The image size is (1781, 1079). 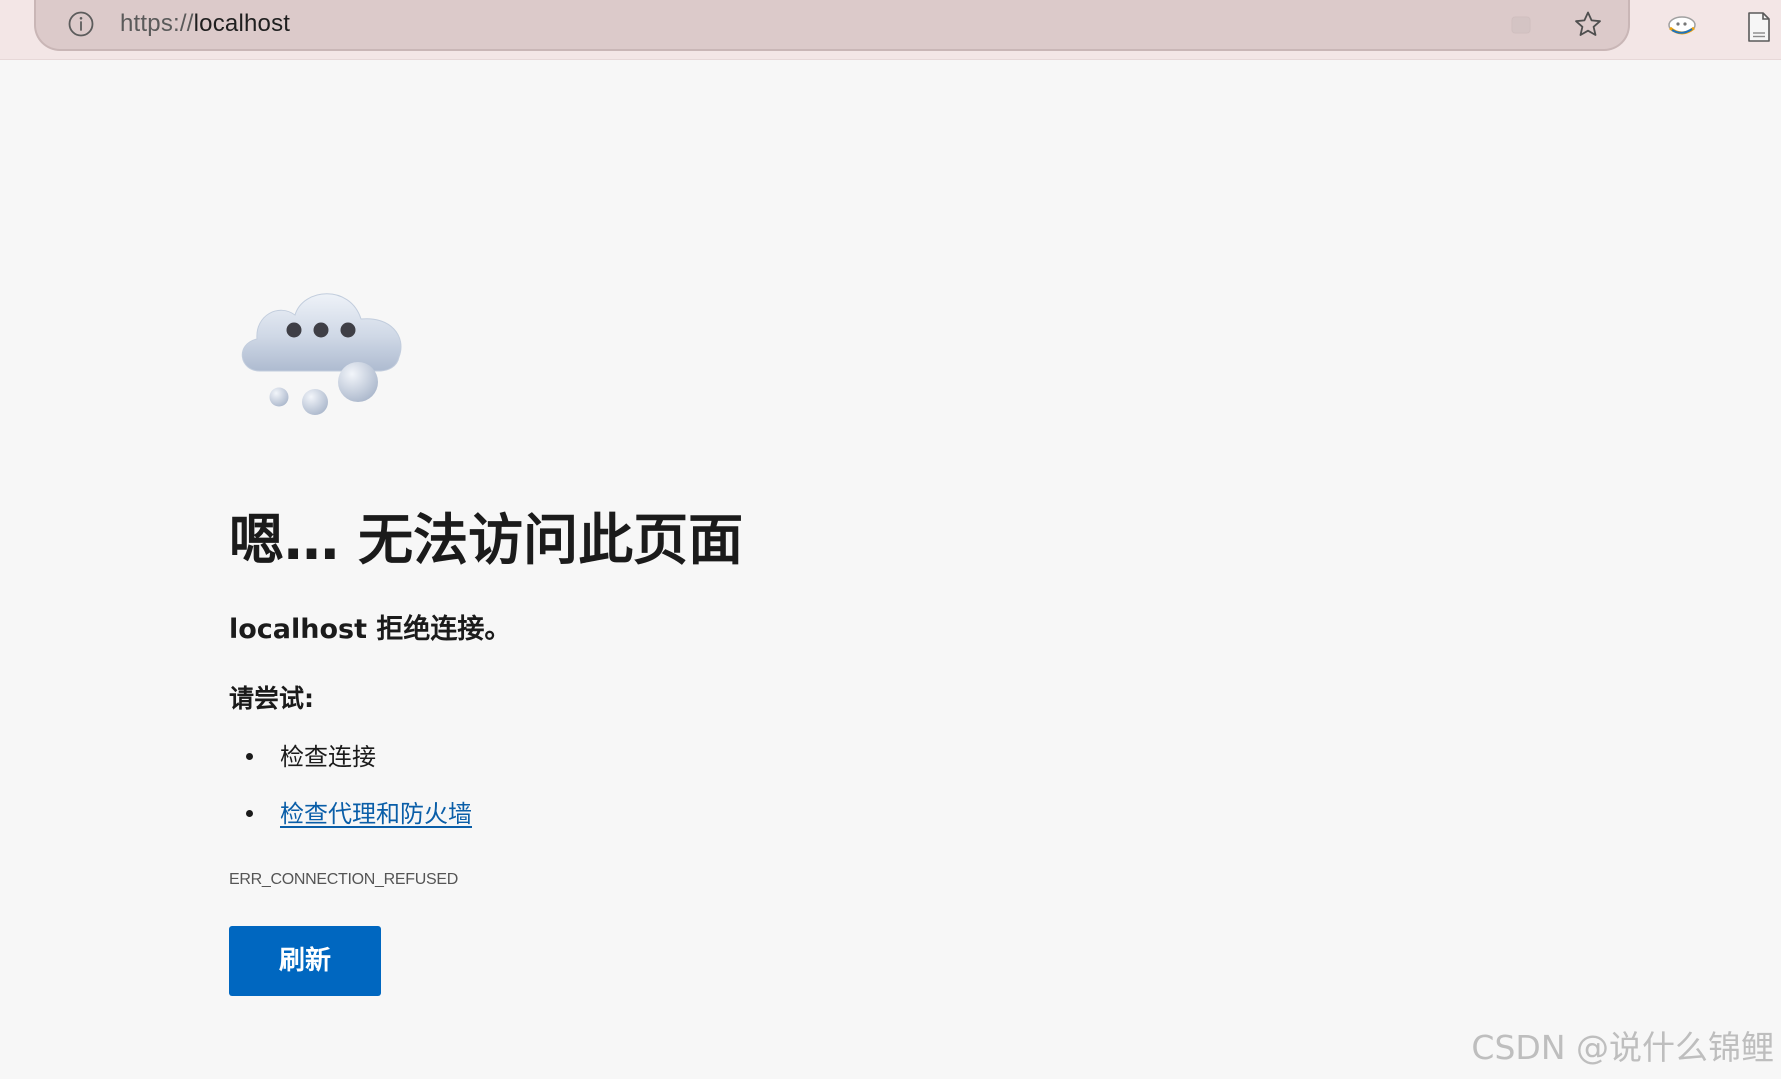 I want to click on suggestion-list: 检查连接 检查代理和防火墙, so click(x=350, y=793).